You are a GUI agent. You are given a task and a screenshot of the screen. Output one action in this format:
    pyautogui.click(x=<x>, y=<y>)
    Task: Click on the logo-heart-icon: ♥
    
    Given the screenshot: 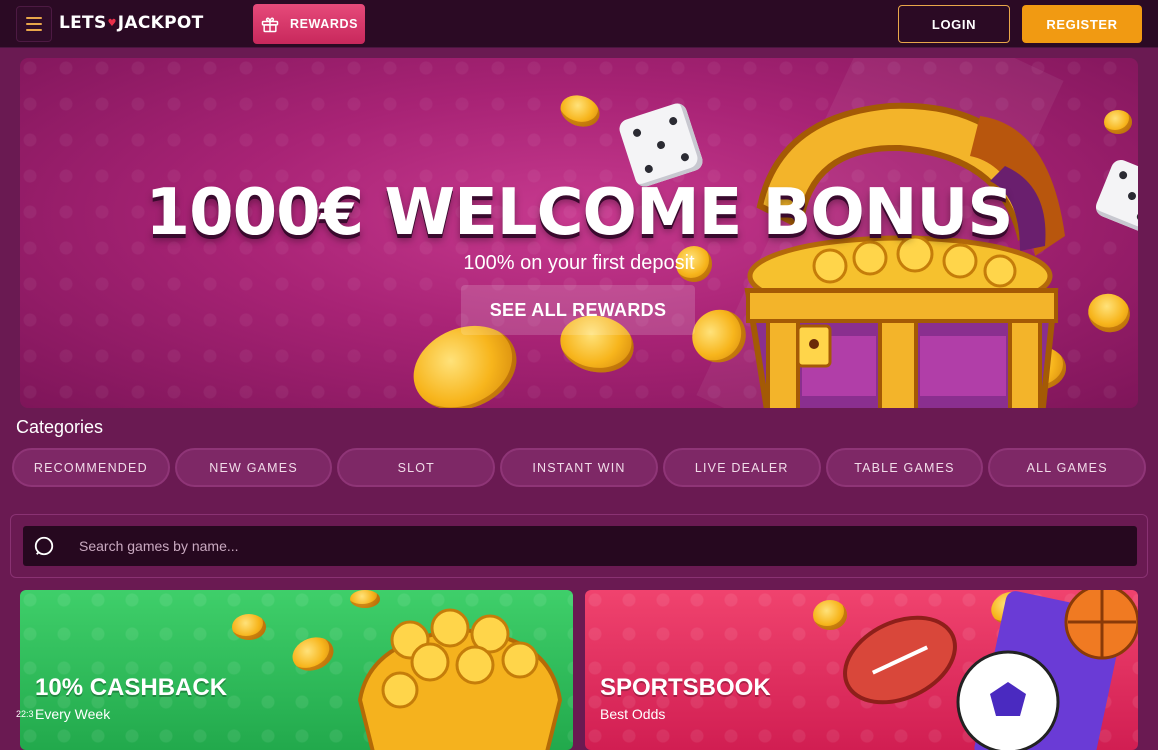 What is the action you would take?
    pyautogui.click(x=112, y=23)
    